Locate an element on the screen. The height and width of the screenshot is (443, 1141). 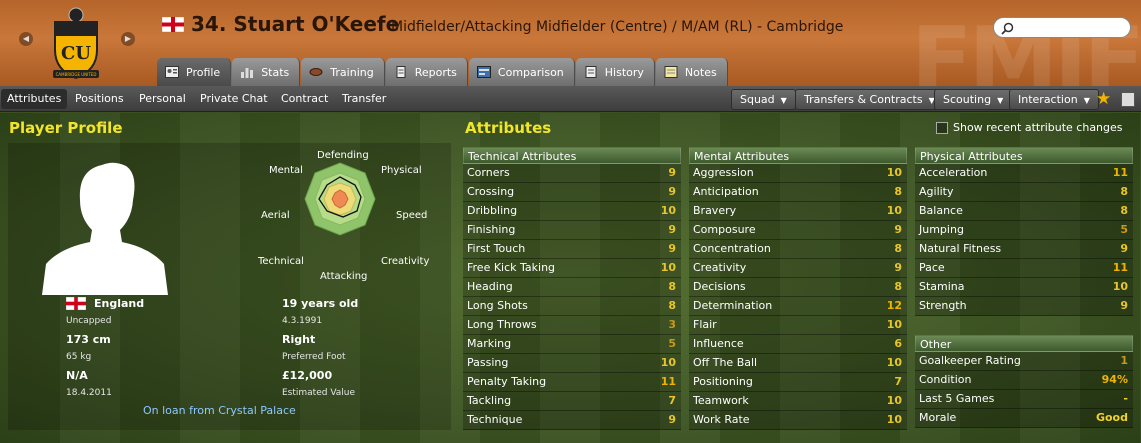
attribute-row: Long Throws 3 is located at coordinates (572, 325).